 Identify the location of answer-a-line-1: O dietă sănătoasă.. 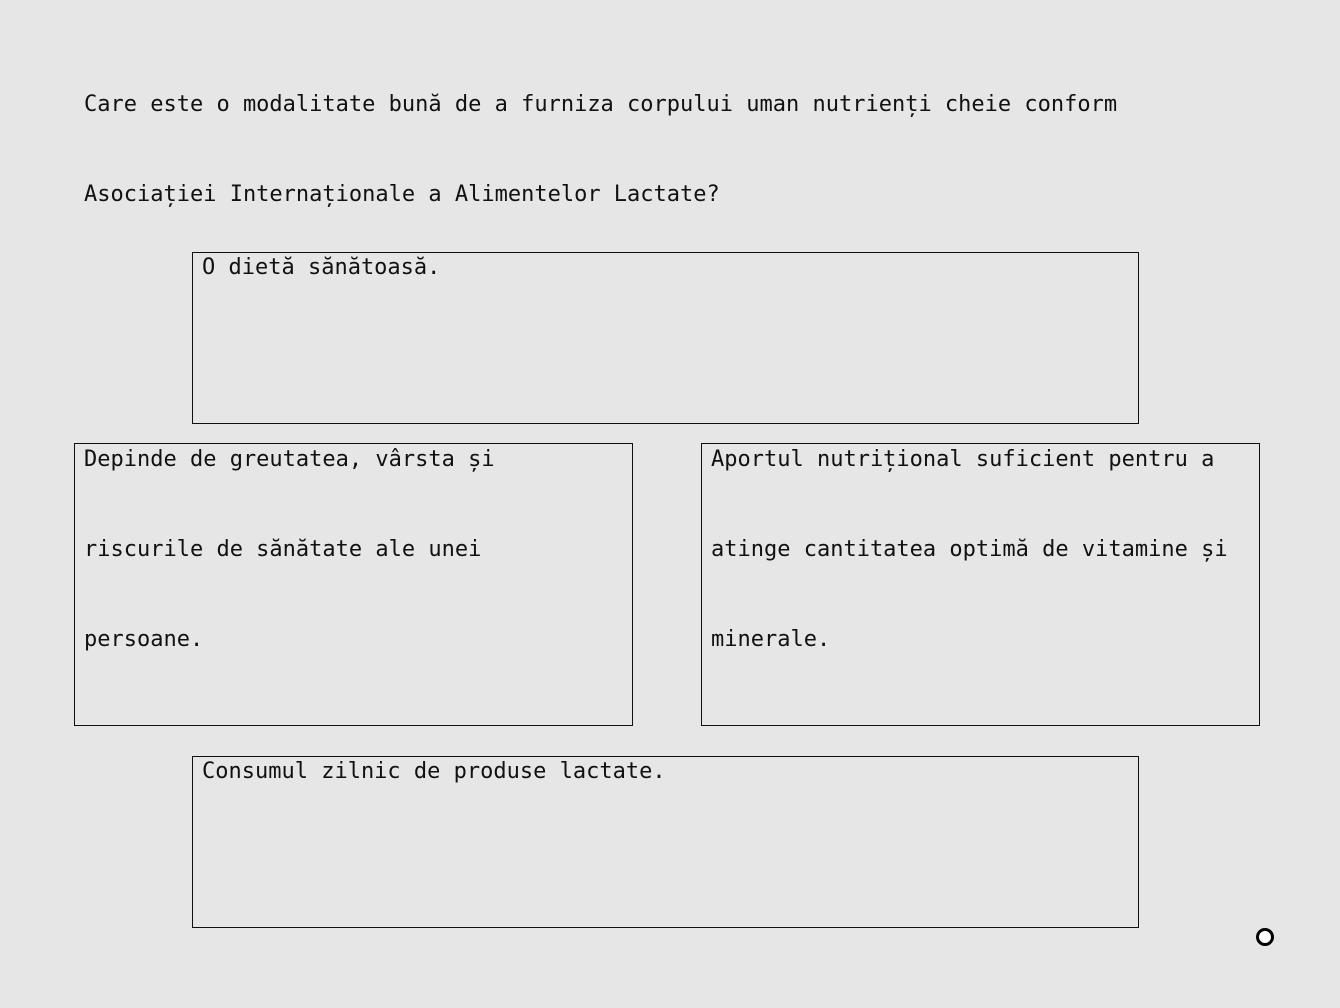
(321, 267).